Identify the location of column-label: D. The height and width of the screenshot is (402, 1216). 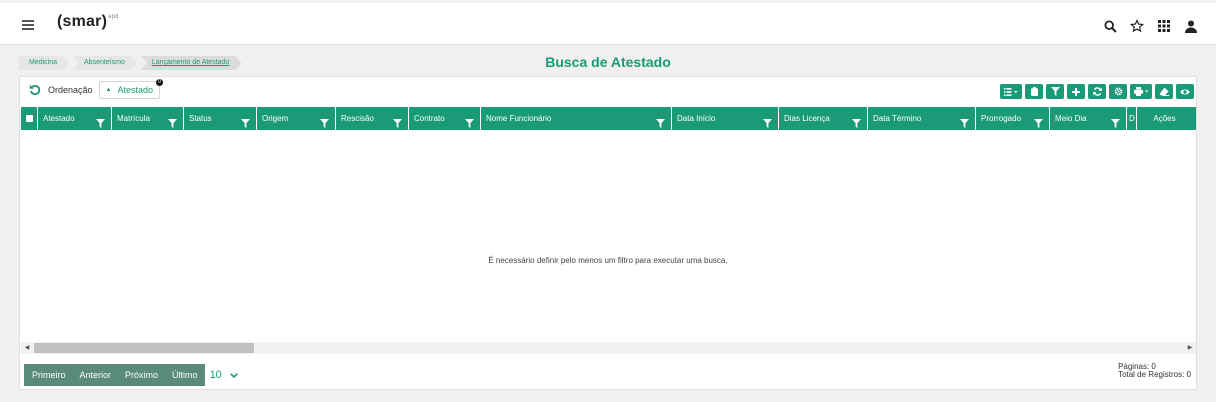
(1132, 118).